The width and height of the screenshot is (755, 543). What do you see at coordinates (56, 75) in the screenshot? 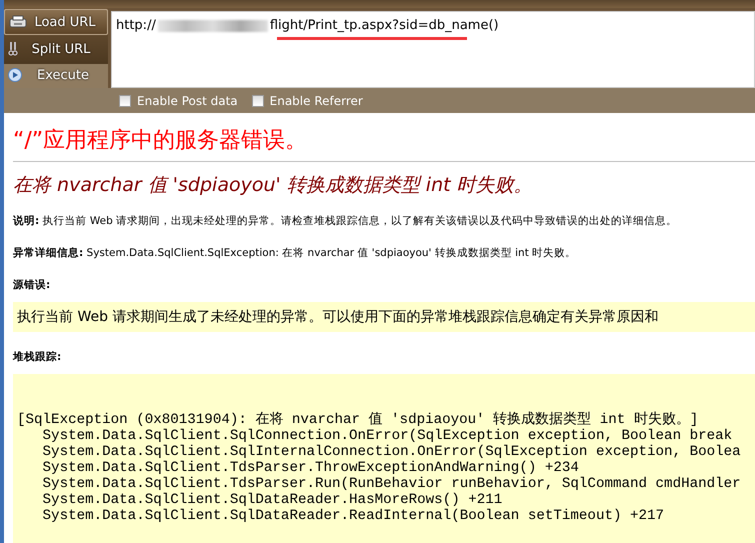
I see `execute-button: Execute` at bounding box center [56, 75].